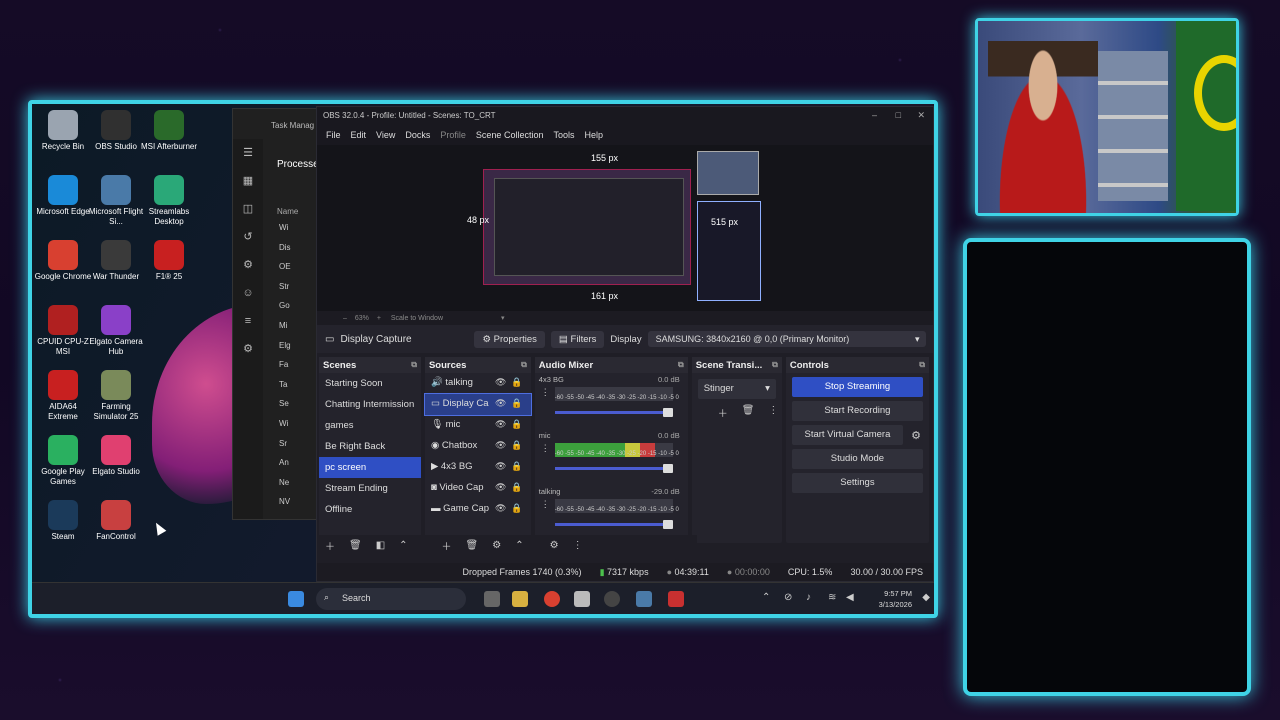 Image resolution: width=1280 pixels, height=720 pixels. I want to click on preview-camera-source, so click(728, 173).